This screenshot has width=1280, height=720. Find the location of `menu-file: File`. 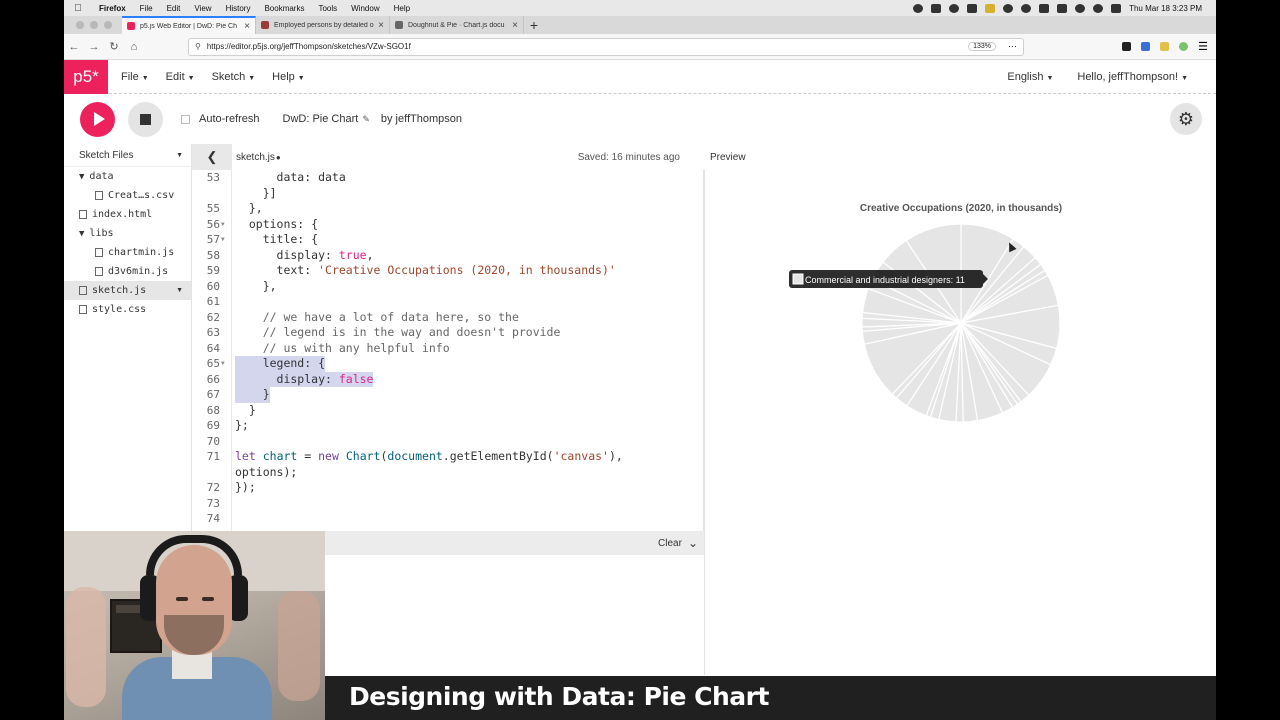

menu-file: File is located at coordinates (146, 8).